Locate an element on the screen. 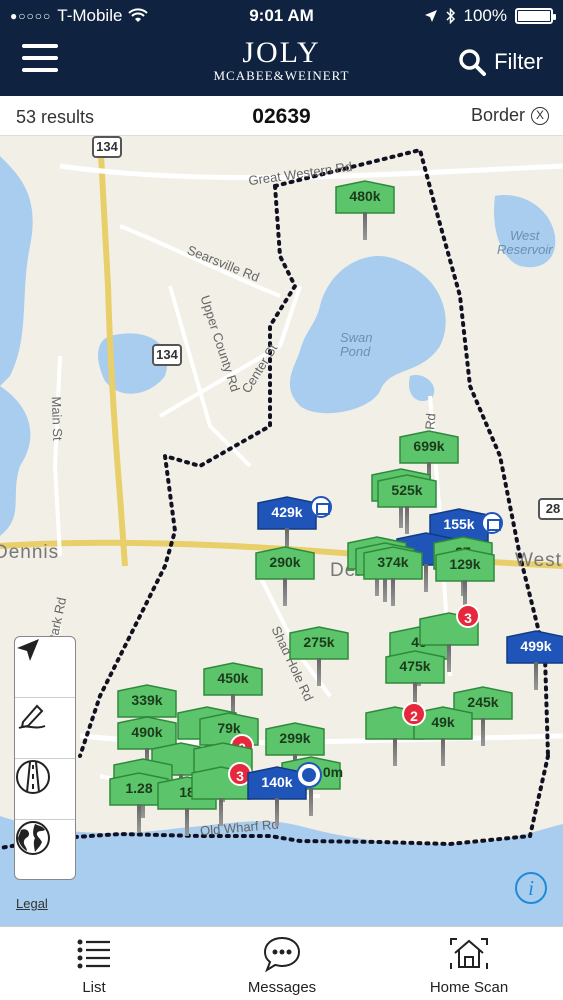 The height and width of the screenshot is (1000, 563). battery-icon is located at coordinates (535, 16).